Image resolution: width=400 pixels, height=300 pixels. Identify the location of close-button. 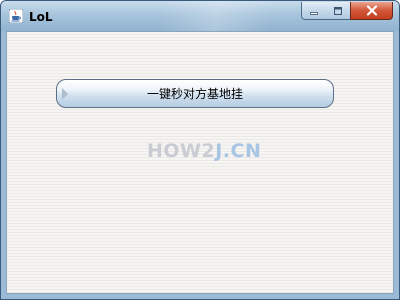
(371, 11).